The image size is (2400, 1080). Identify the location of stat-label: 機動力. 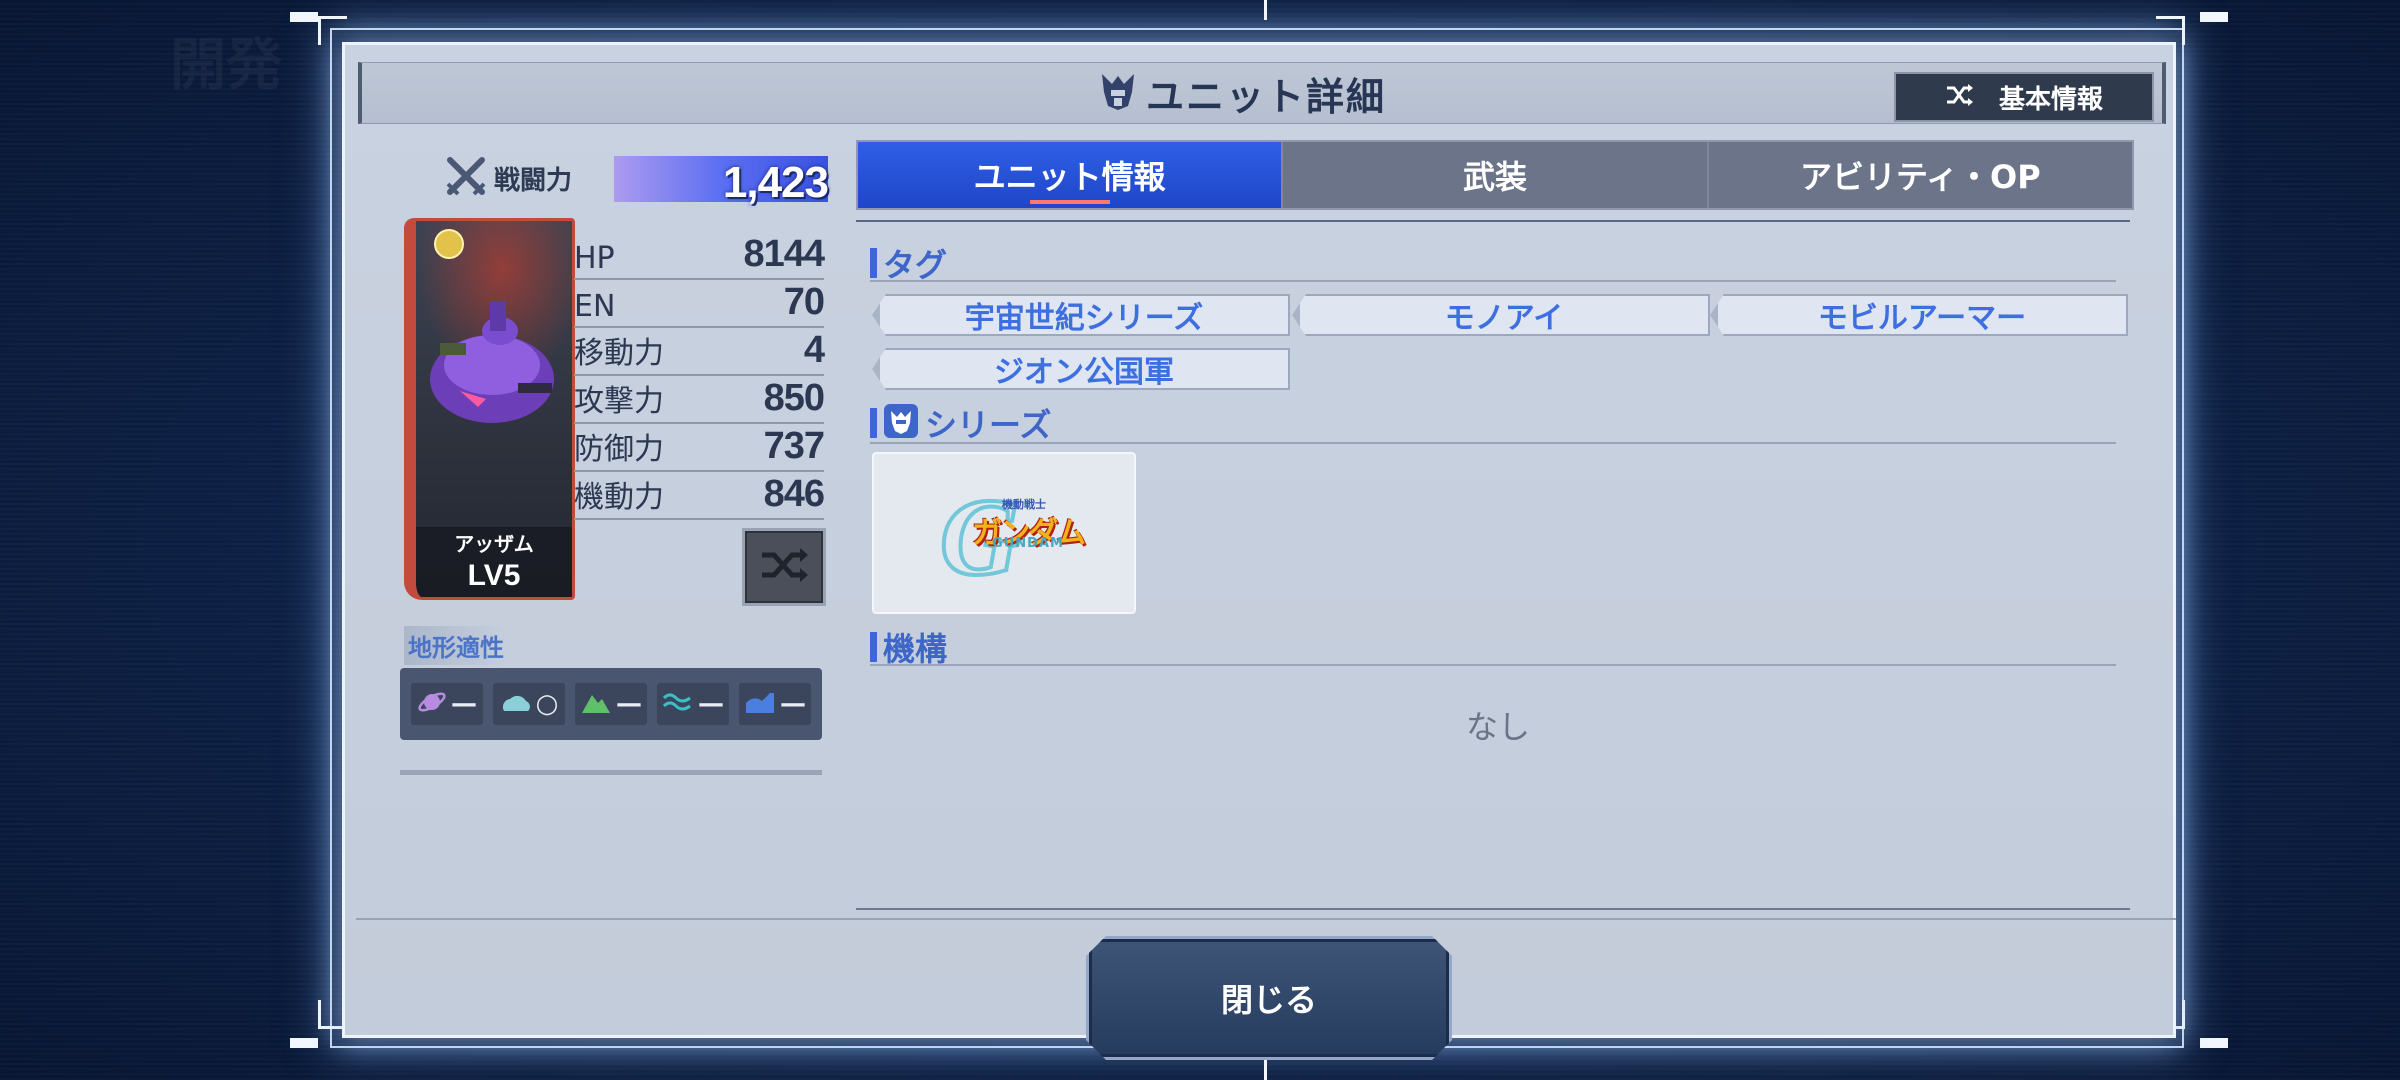
(619, 497).